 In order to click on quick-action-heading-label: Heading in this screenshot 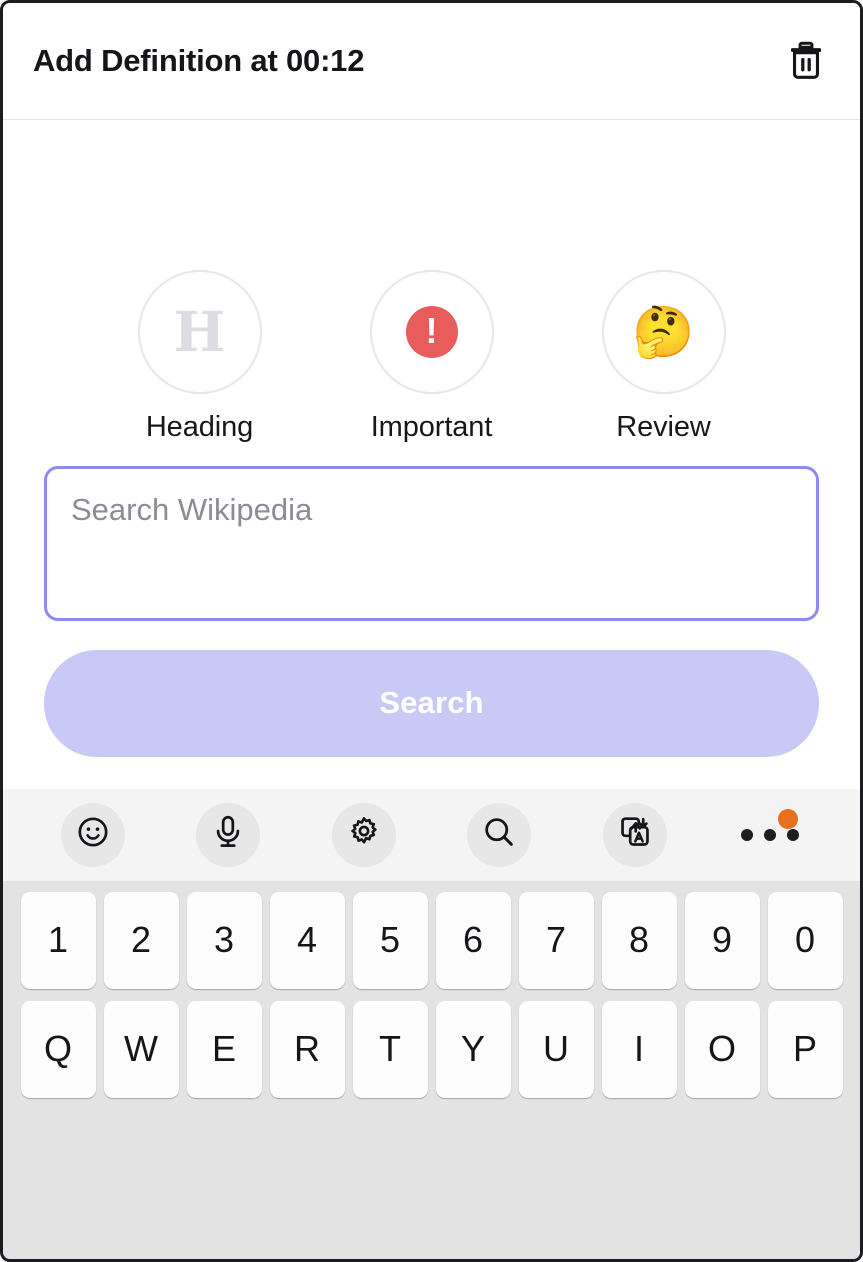, I will do `click(199, 426)`.